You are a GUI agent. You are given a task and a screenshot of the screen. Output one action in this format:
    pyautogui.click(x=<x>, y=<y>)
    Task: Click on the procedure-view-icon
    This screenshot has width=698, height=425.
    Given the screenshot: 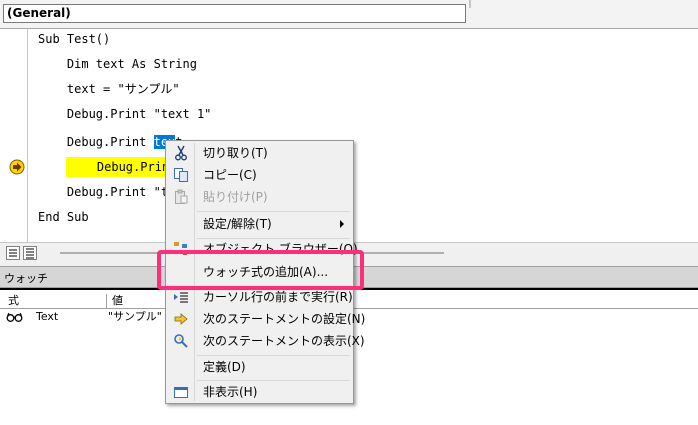 What is the action you would take?
    pyautogui.click(x=13, y=253)
    